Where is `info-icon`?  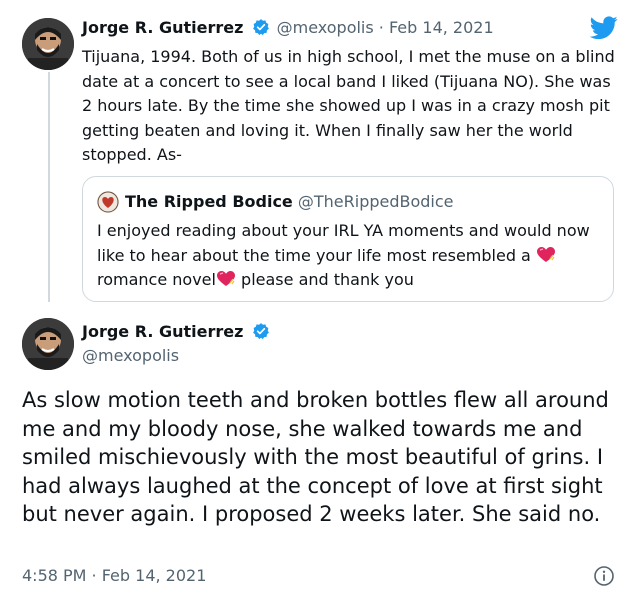
info-icon is located at coordinates (604, 576).